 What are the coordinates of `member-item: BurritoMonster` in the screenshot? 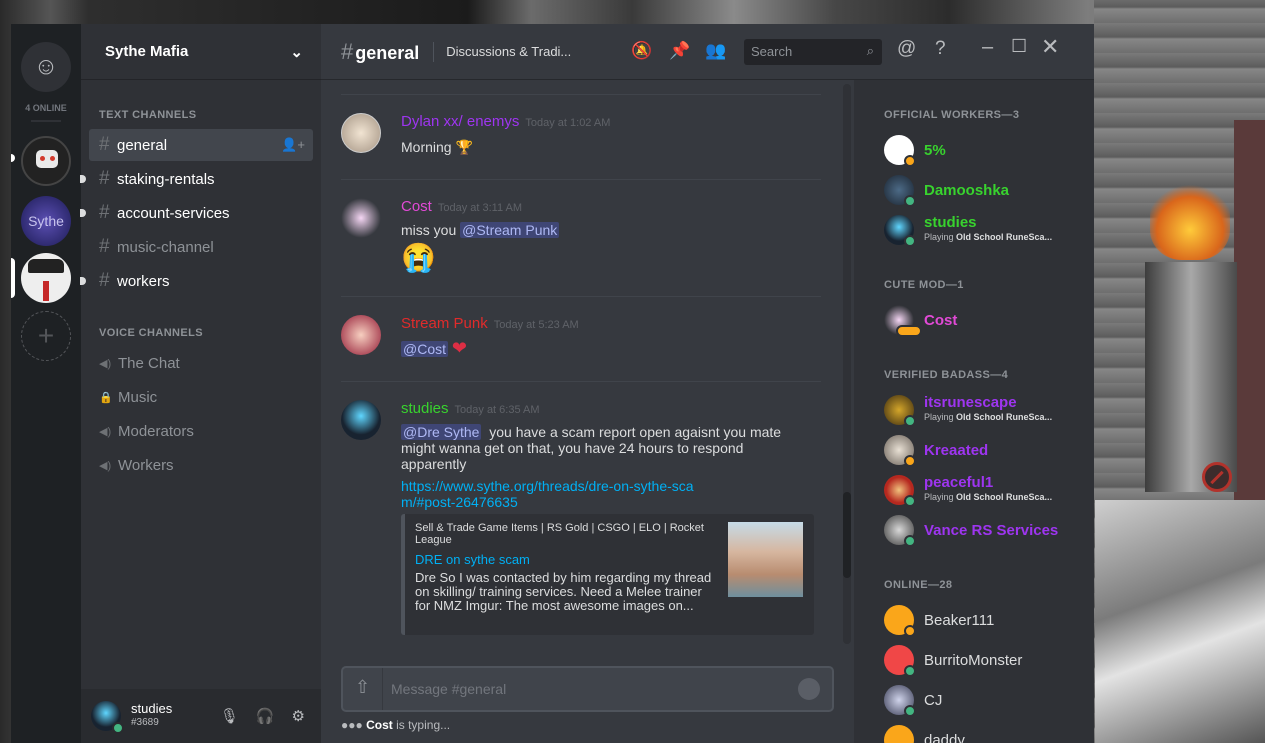 It's located at (984, 661).